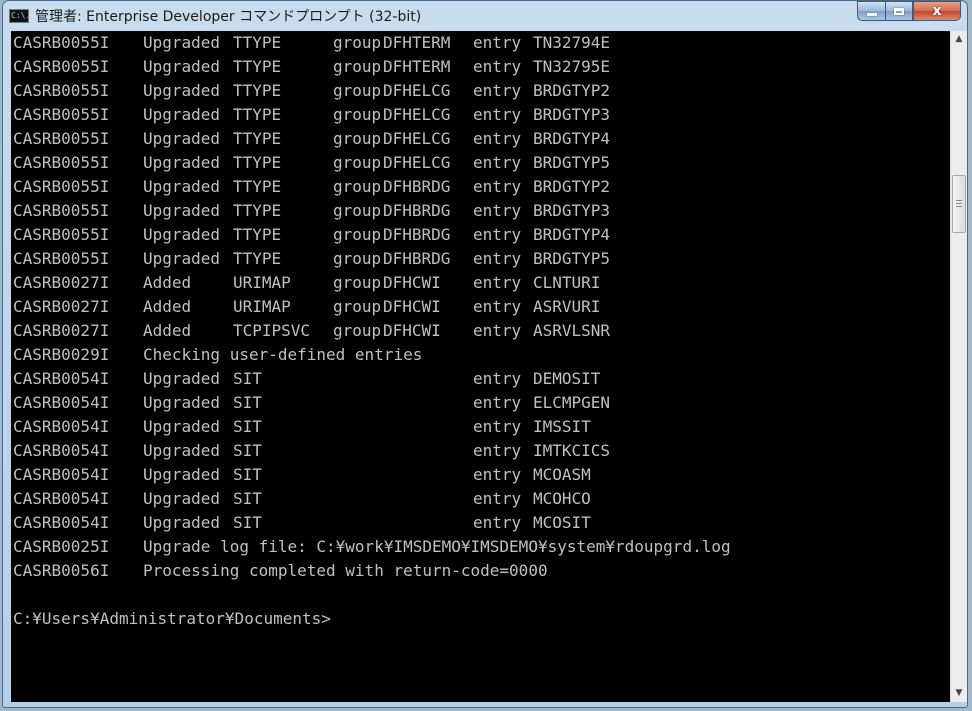 This screenshot has height=711, width=972. What do you see at coordinates (480, 427) in the screenshot?
I see `console-line: CASRB0054I Upgraded SIT entry IMSSIT` at bounding box center [480, 427].